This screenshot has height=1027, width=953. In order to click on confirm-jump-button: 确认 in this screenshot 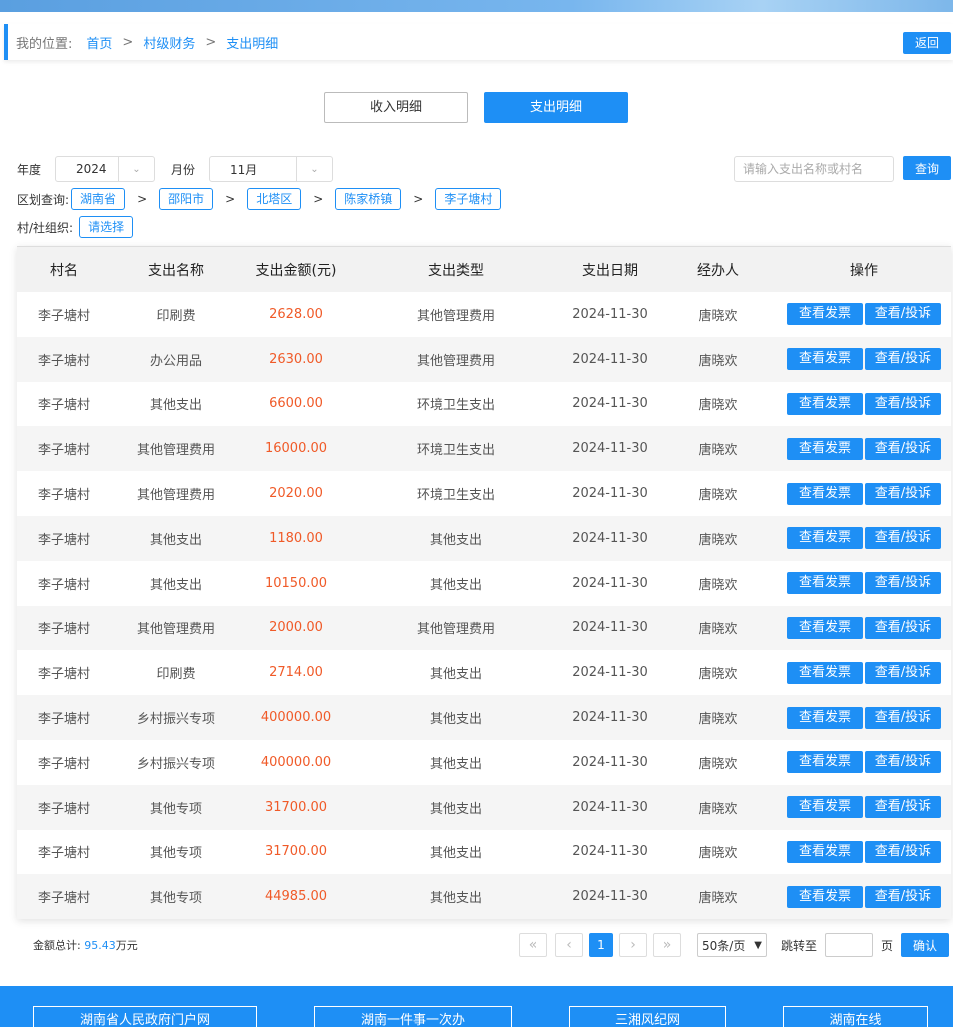, I will do `click(925, 945)`.